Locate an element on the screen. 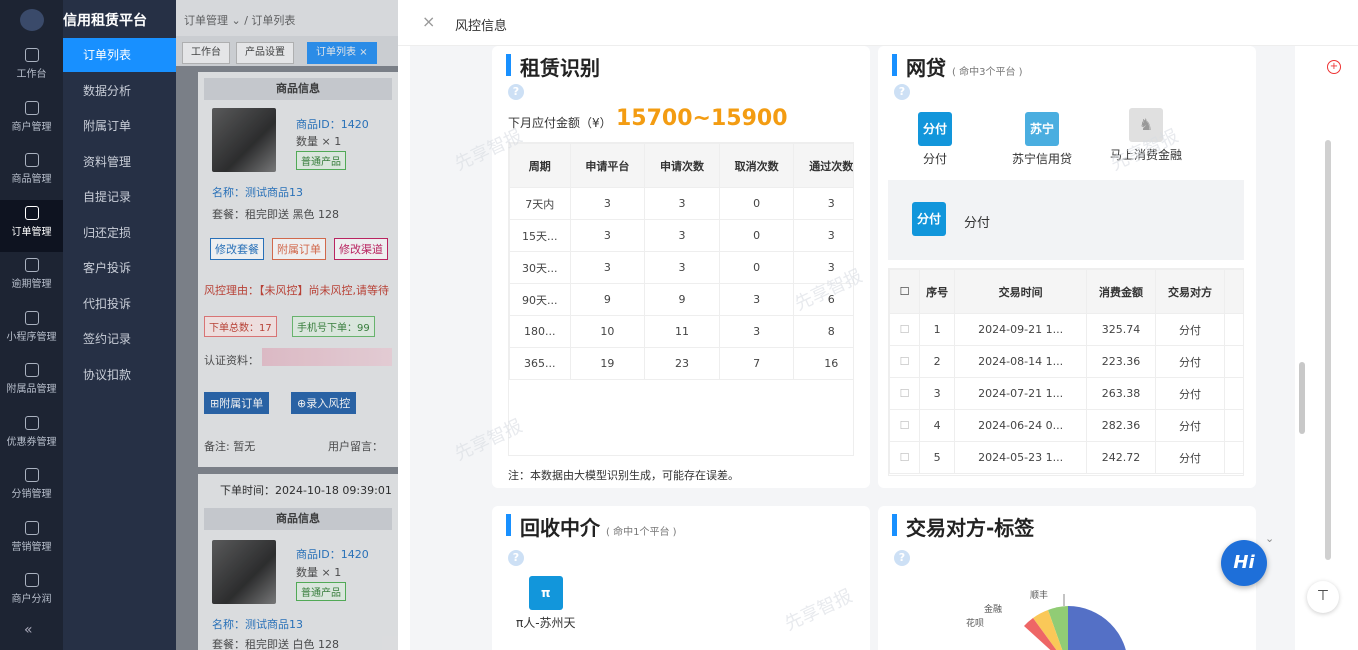 This screenshot has height=650, width=1358. rail-item: 商户分润 is located at coordinates (31, 593).